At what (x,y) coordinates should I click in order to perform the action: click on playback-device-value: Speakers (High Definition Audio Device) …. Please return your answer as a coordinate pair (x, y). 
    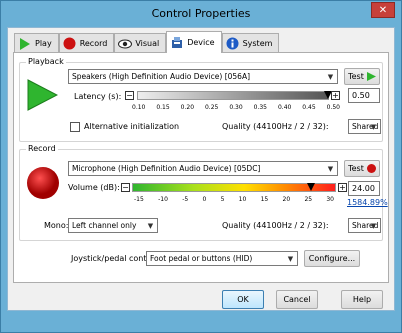
    Looking at the image, I should click on (161, 76).